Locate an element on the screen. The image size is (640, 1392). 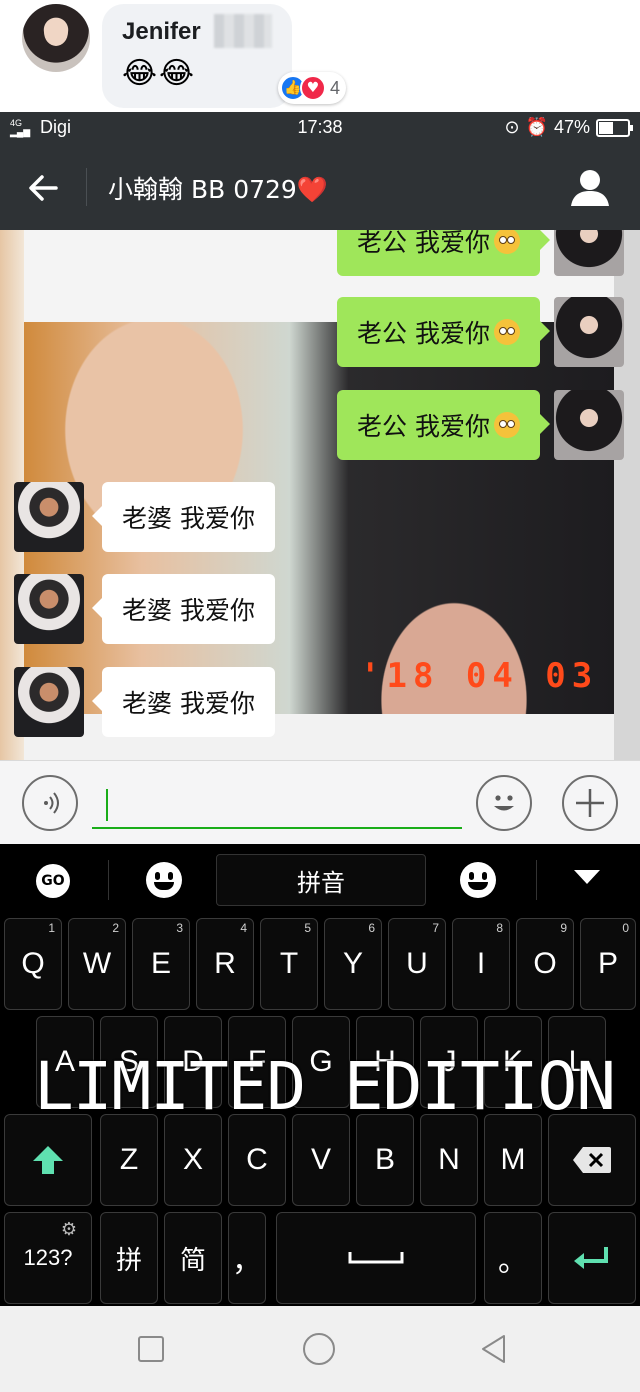
key-label: R is located at coordinates (225, 963).